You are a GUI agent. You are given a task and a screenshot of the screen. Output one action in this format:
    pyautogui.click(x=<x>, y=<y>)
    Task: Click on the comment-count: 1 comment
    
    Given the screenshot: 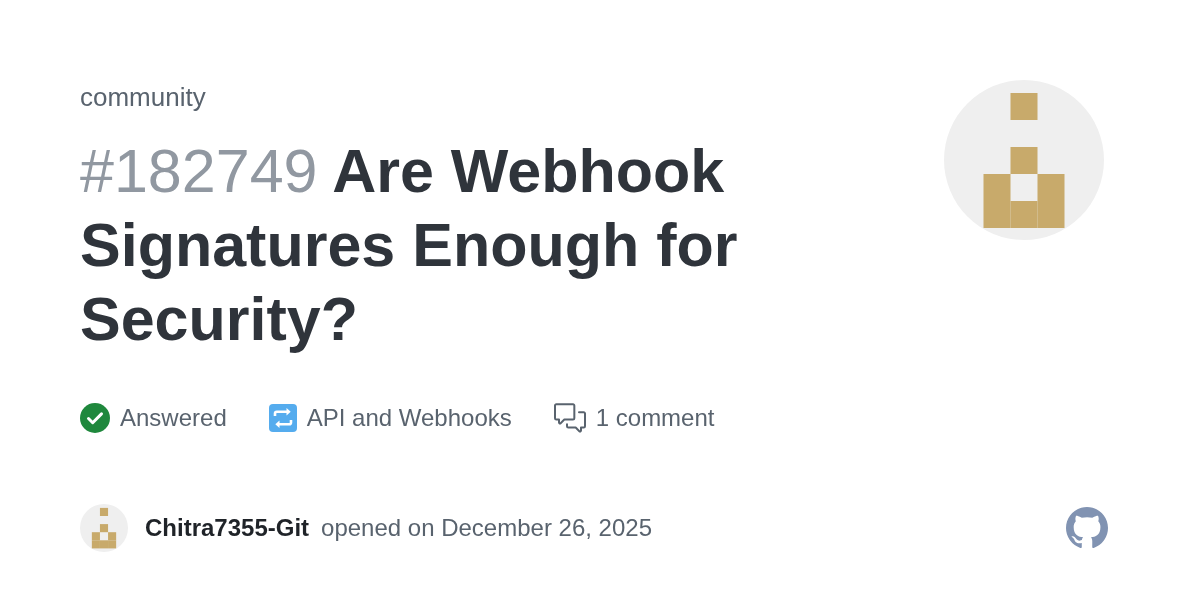 What is the action you would take?
    pyautogui.click(x=655, y=418)
    